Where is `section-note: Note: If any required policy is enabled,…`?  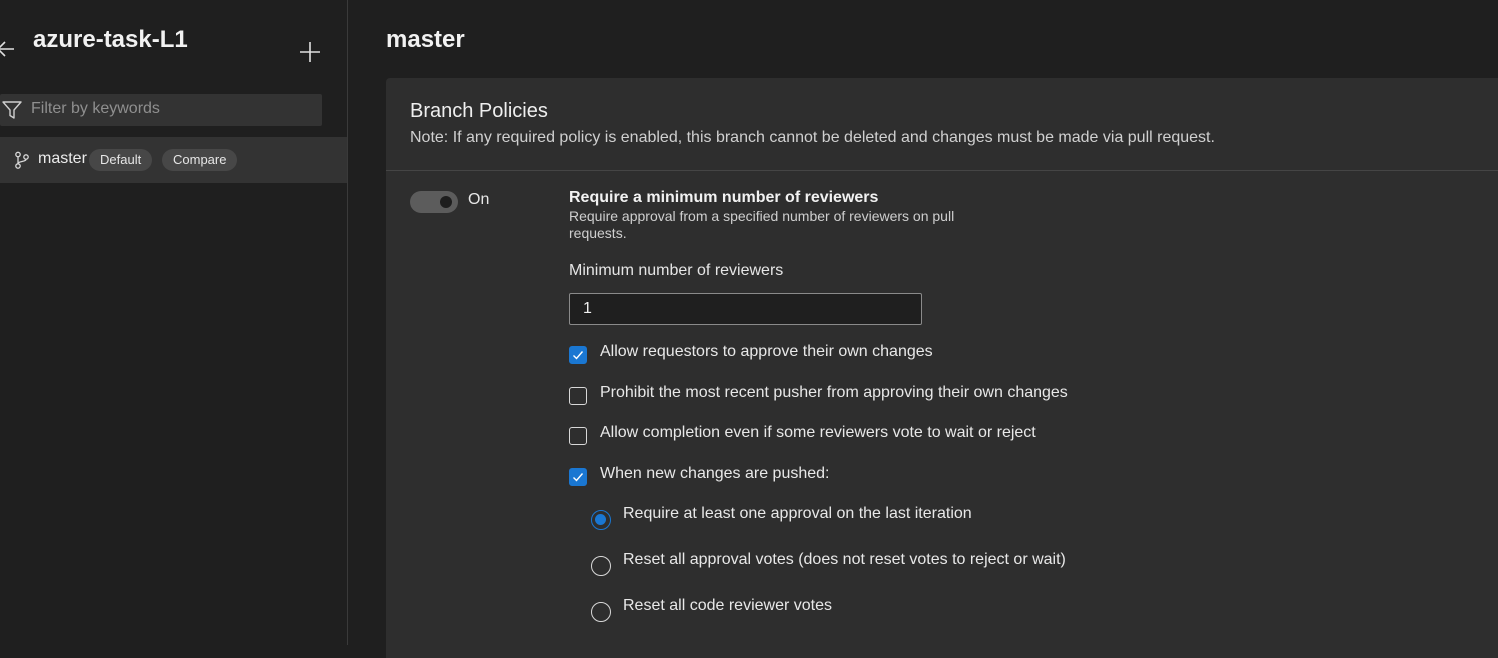 section-note: Note: If any required policy is enabled,… is located at coordinates (812, 137).